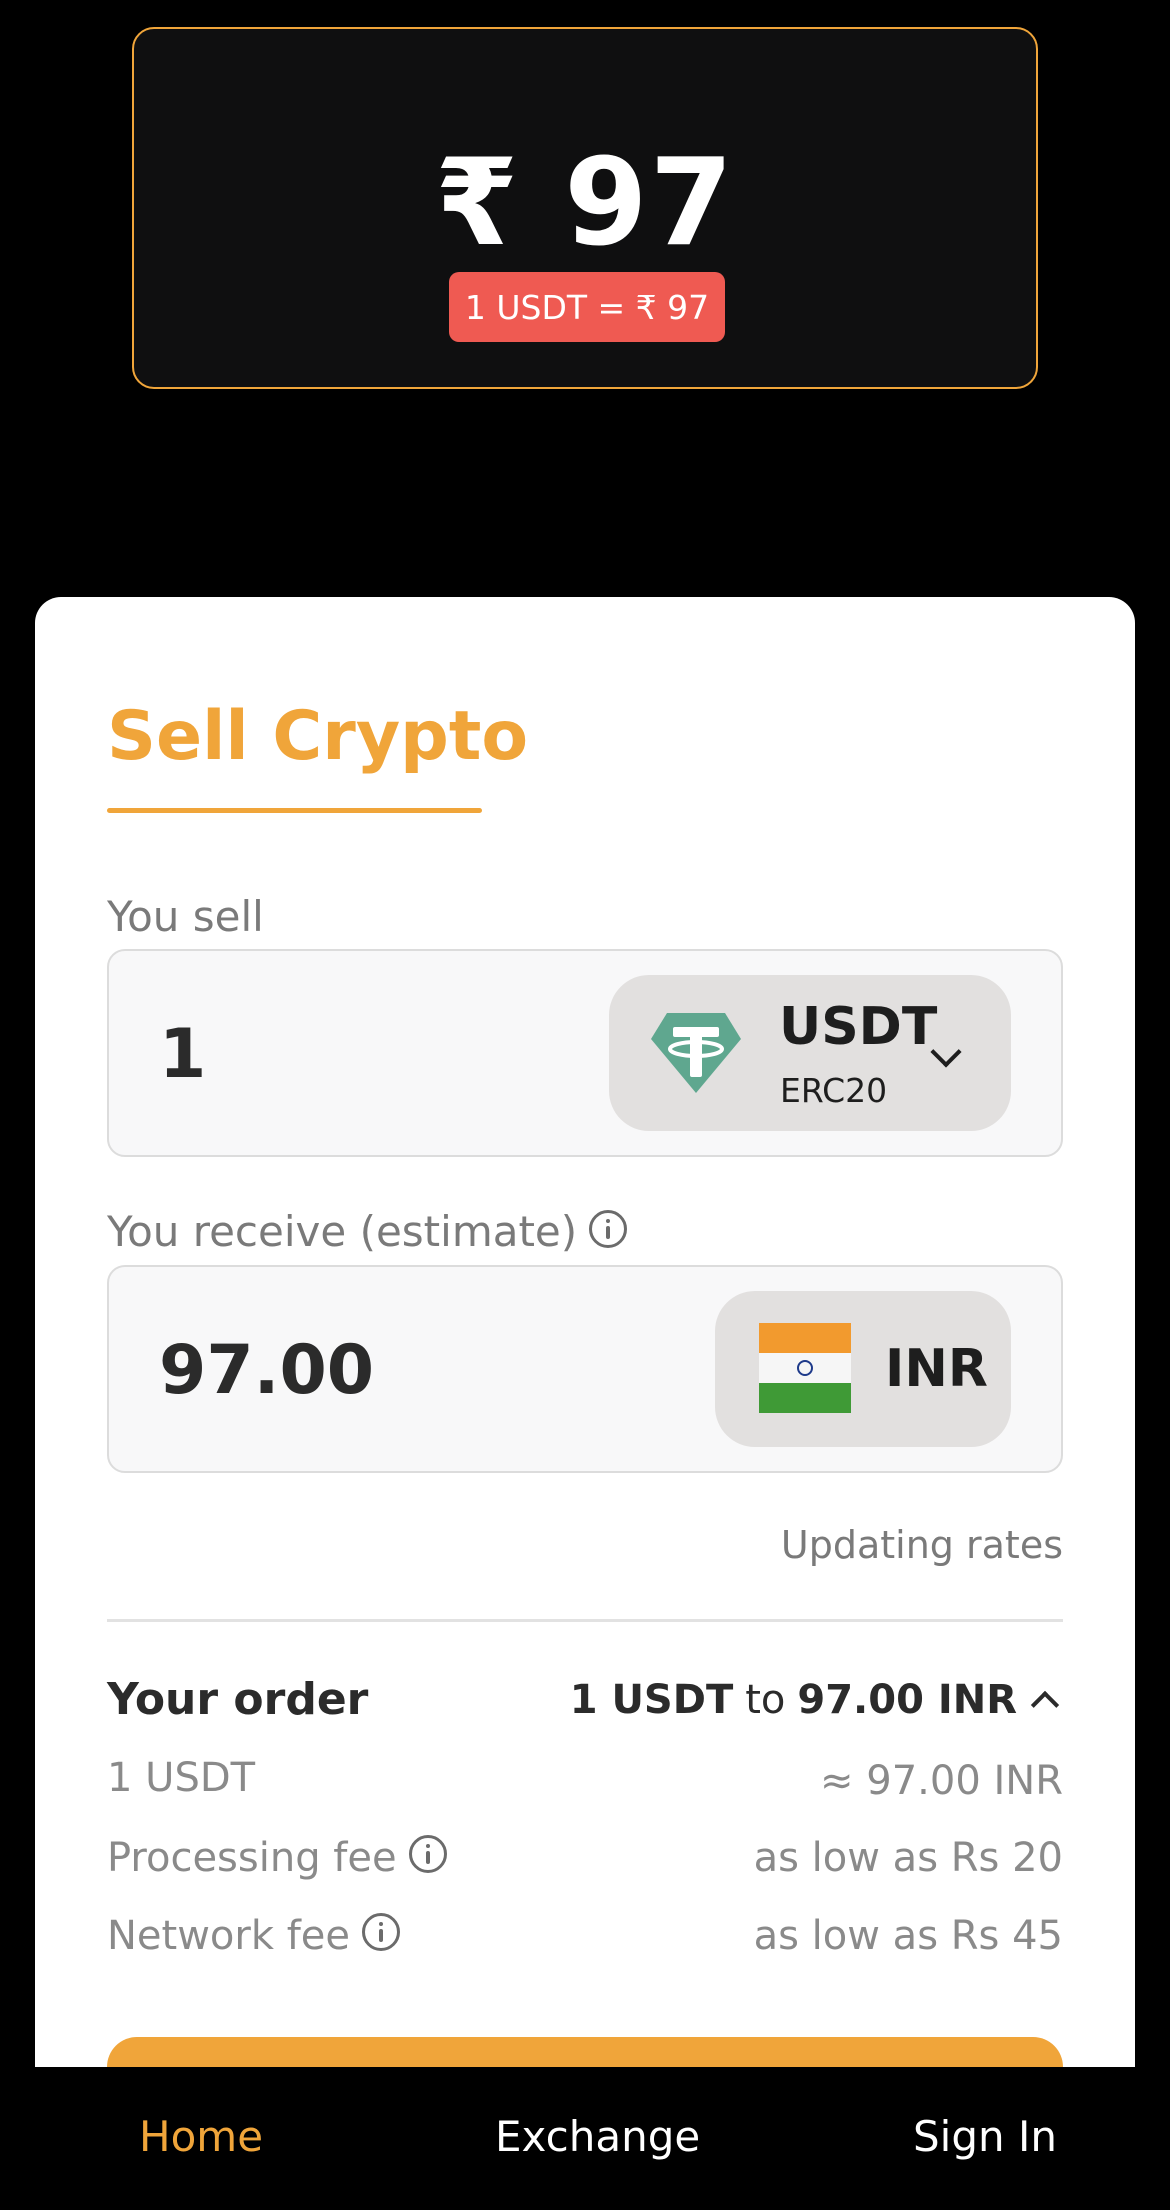 The width and height of the screenshot is (1170, 2210). I want to click on receive-amount-field: 97.00 INR, so click(585, 1369).